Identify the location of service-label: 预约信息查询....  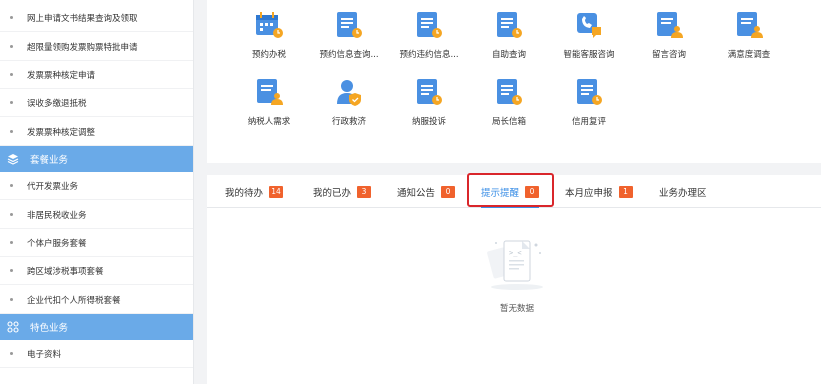
(349, 55).